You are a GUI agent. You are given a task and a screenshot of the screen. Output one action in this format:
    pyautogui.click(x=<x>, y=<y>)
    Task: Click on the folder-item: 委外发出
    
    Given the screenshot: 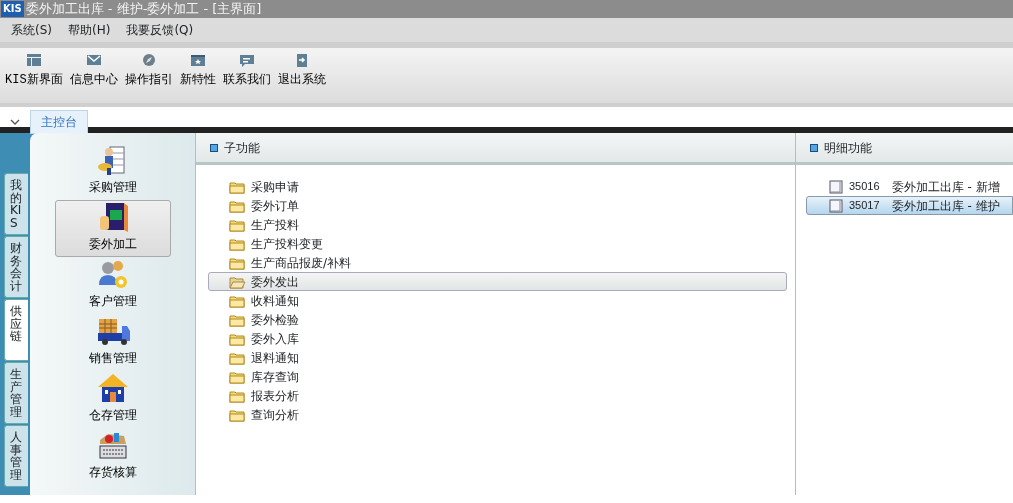 What is the action you would take?
    pyautogui.click(x=497, y=281)
    